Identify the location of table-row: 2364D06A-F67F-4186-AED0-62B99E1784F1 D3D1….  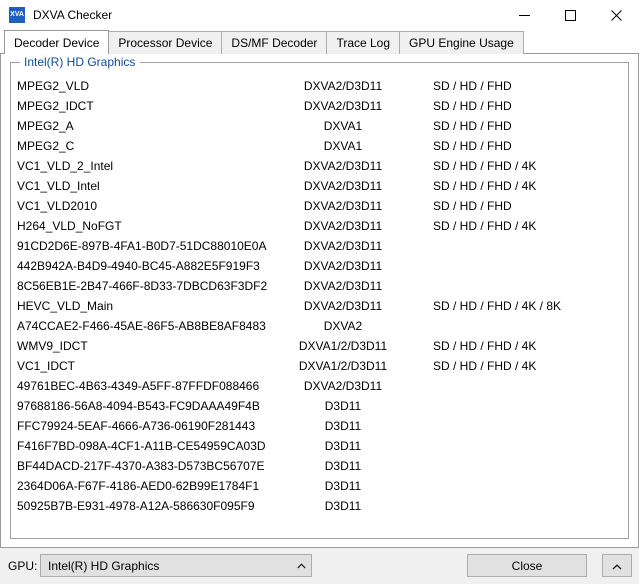
(319, 487).